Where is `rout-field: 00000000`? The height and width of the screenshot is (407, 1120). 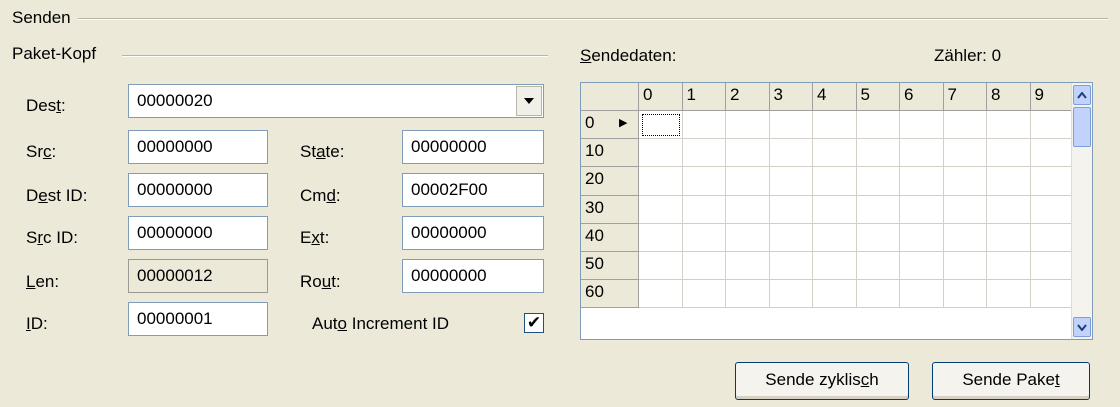 rout-field: 00000000 is located at coordinates (473, 276).